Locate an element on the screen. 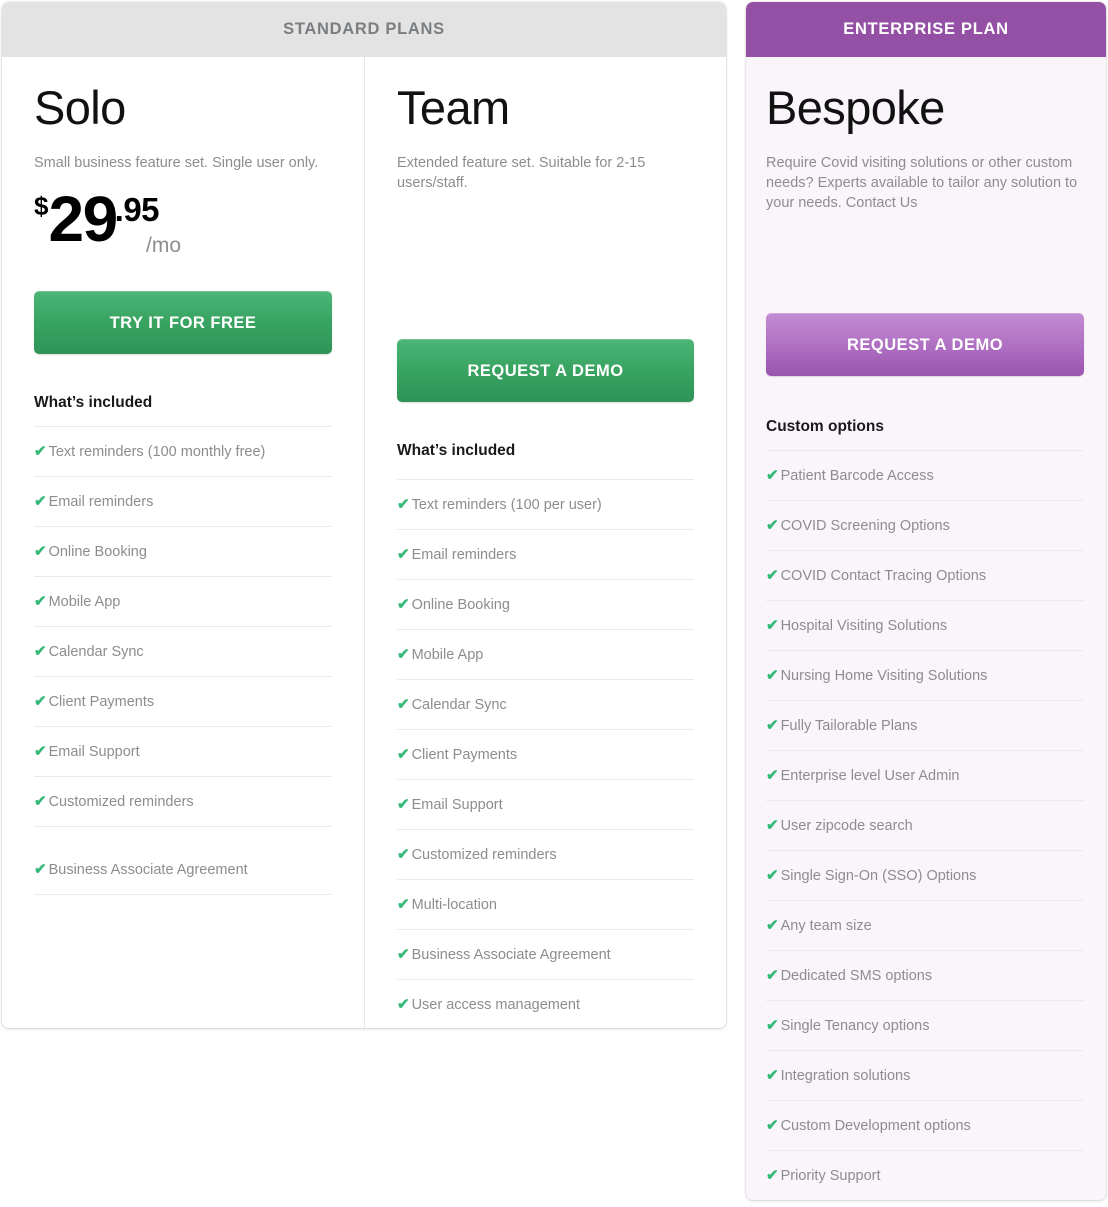  feature-label: Text reminders (100 monthly free) is located at coordinates (157, 452).